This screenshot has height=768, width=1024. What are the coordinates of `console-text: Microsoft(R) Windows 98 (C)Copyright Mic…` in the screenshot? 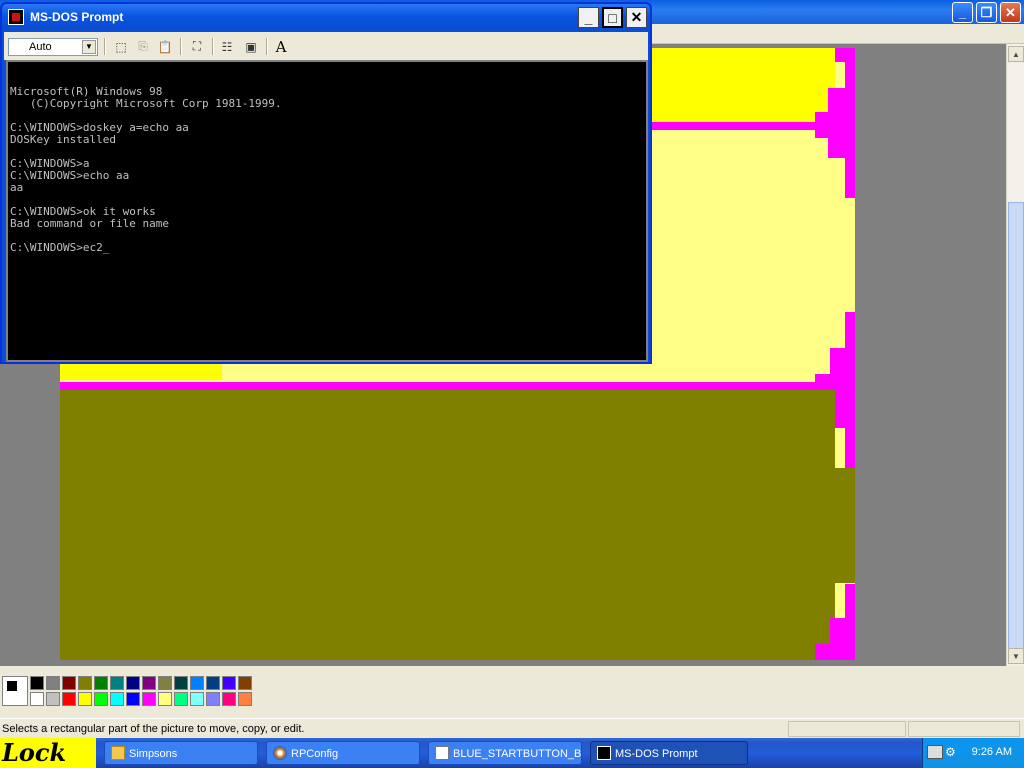 It's located at (146, 169).